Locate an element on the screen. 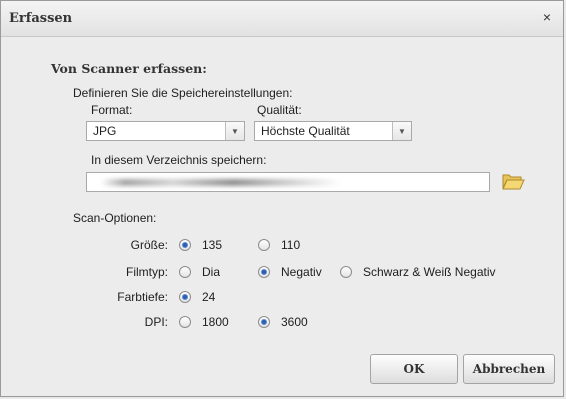  size-135-radio is located at coordinates (185, 245).